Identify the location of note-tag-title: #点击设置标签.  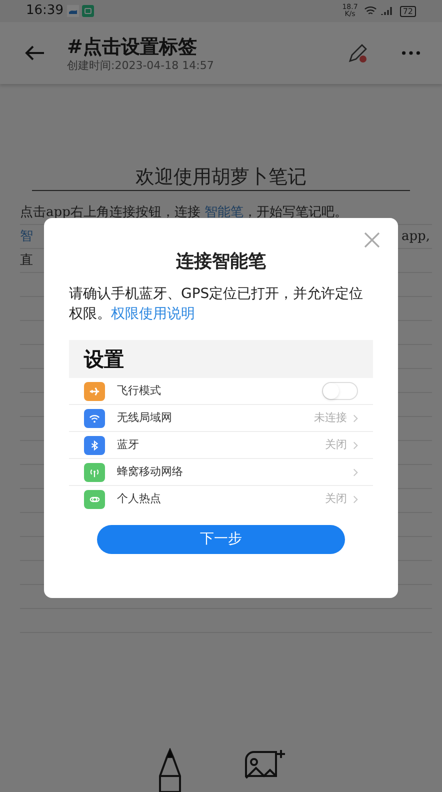
(140, 46).